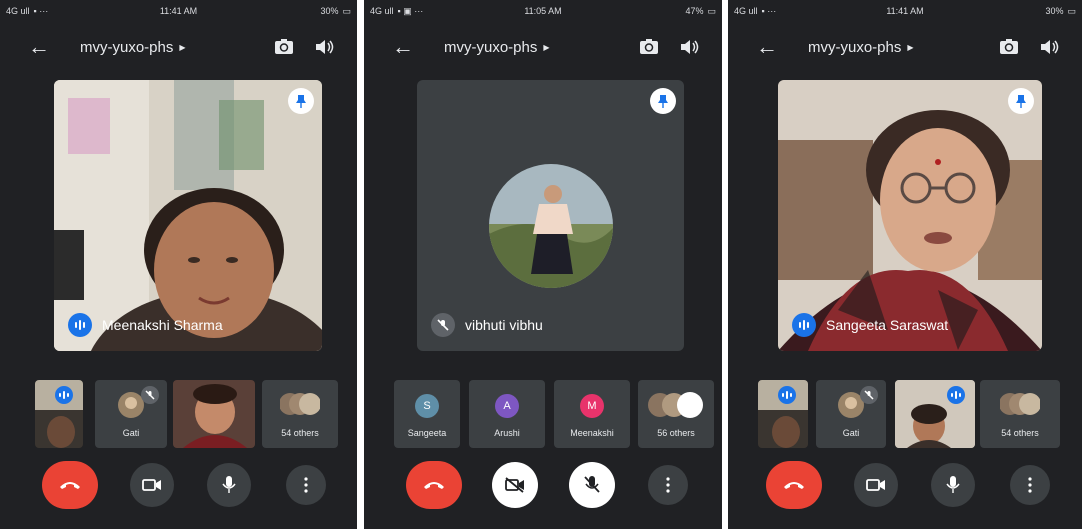 This screenshot has height=529, width=1082. Describe the element at coordinates (1054, 11) in the screenshot. I see `battery-level: 30%` at that location.